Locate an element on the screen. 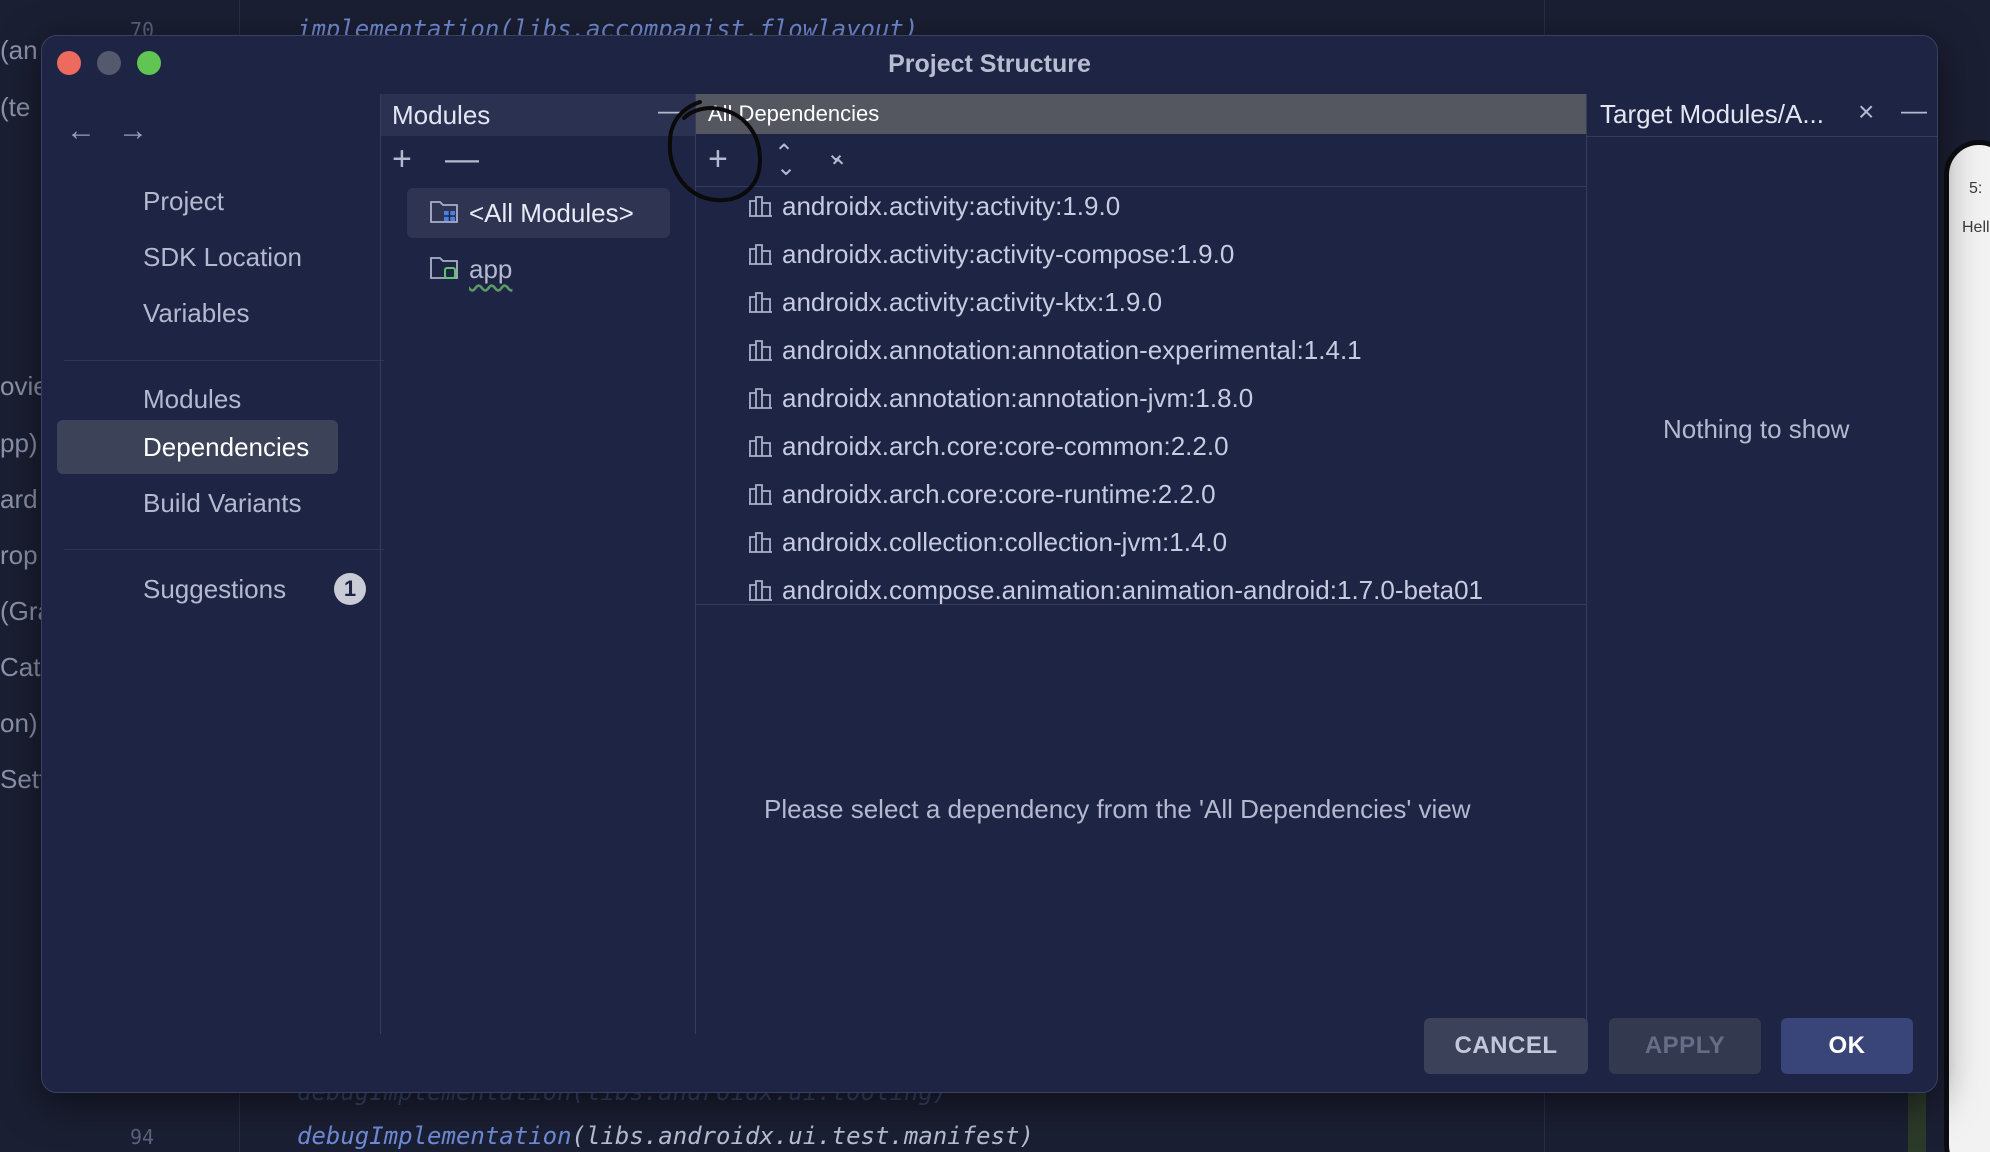 The height and width of the screenshot is (1152, 1990). remove-module-button: — is located at coordinates (462, 159).